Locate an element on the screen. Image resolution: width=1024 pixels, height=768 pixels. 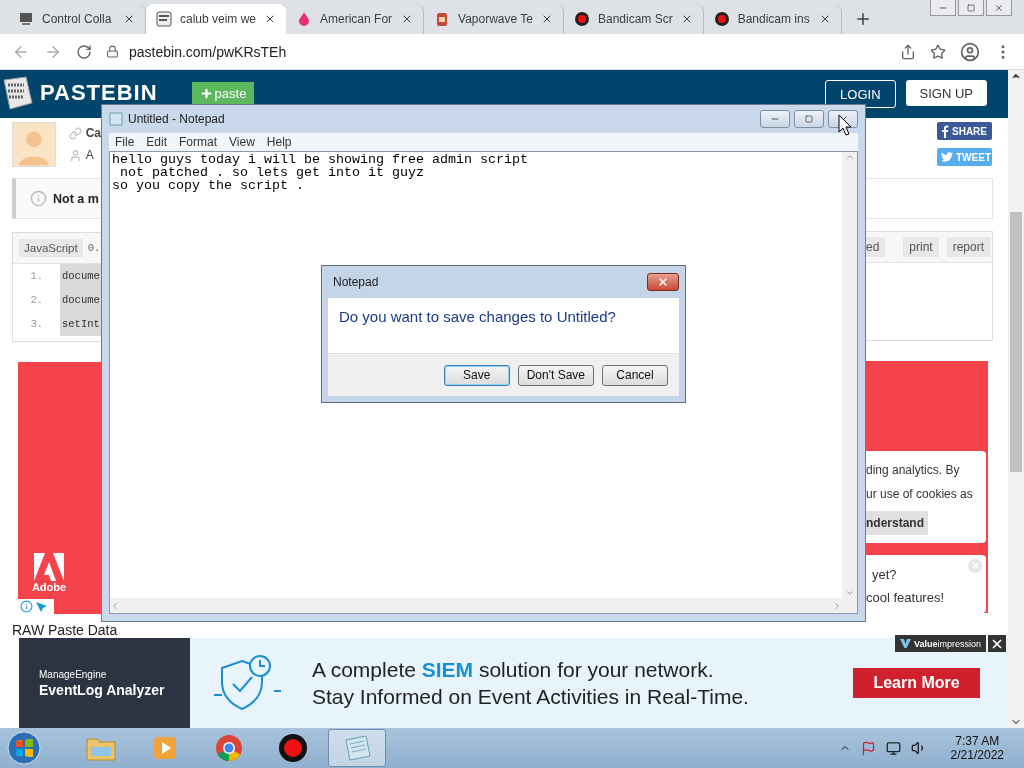
ad-network-badge: Valueimpression is located at coordinates (940, 643).